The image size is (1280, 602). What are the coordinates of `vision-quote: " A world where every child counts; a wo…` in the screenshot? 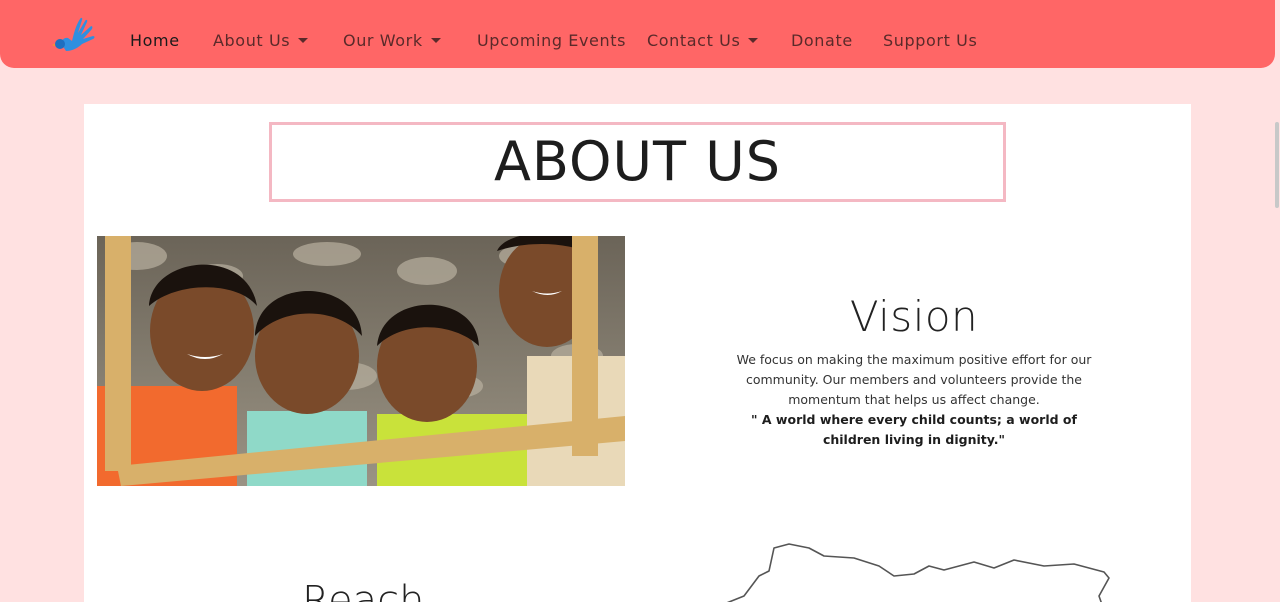 It's located at (914, 430).